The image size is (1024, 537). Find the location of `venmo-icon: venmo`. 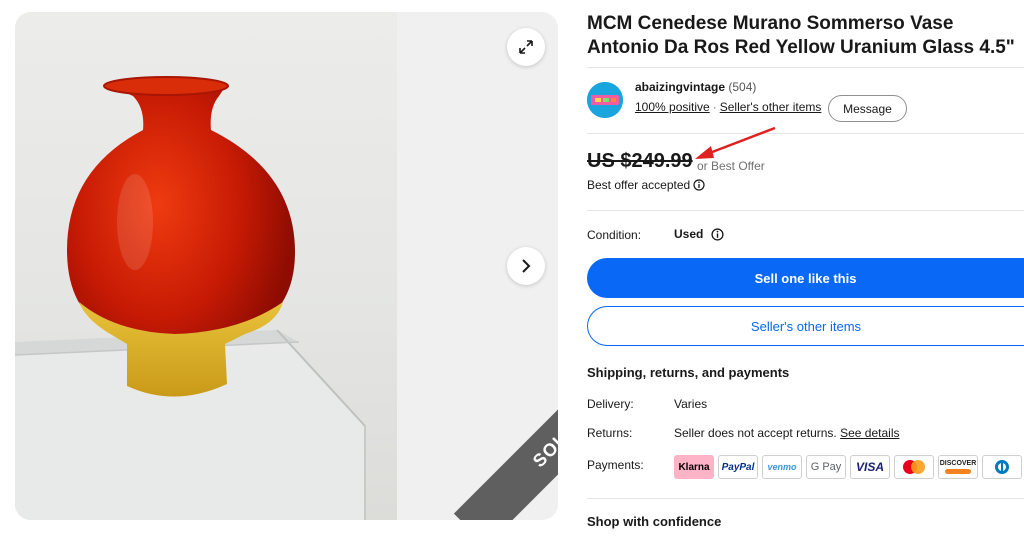

venmo-icon: venmo is located at coordinates (782, 467).